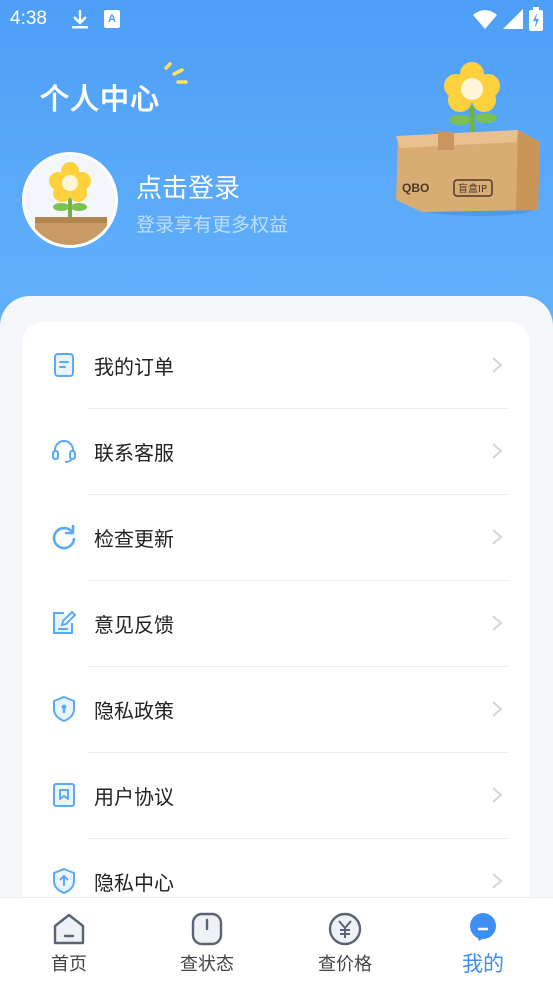 The image size is (553, 984). Describe the element at coordinates (69, 964) in the screenshot. I see `tab-label: 首页` at that location.